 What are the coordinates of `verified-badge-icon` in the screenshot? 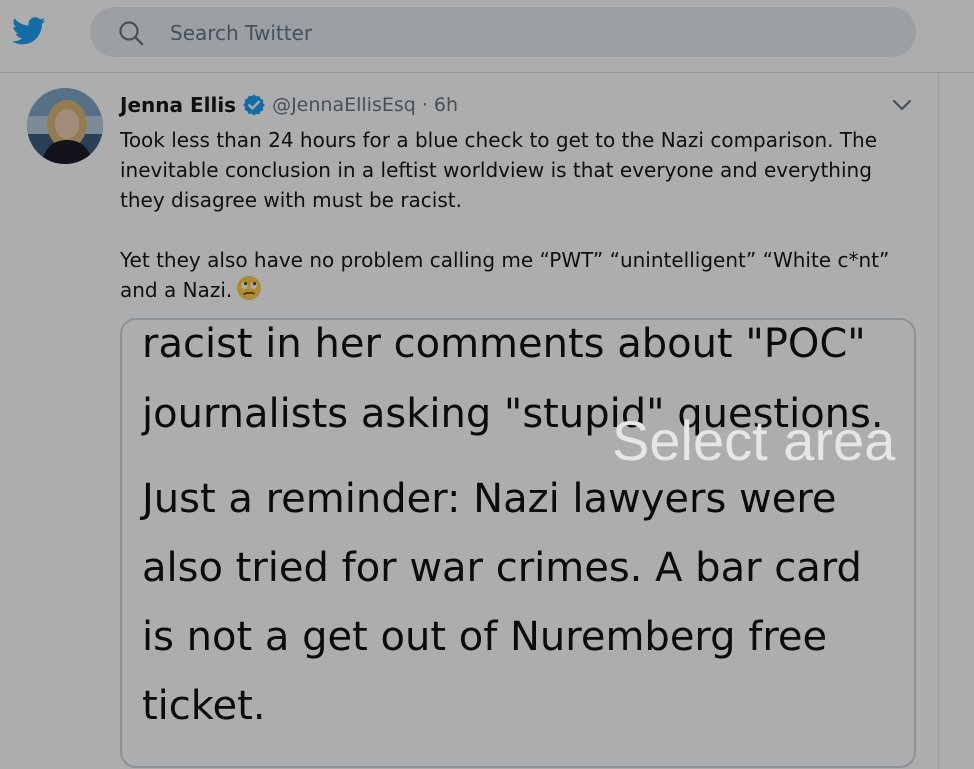 It's located at (254, 105).